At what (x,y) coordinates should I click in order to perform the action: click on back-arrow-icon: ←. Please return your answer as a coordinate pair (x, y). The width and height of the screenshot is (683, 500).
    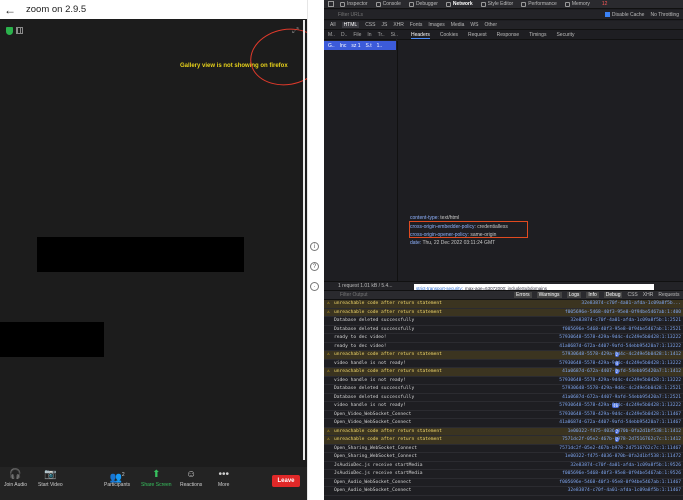
    Looking at the image, I should click on (11, 10).